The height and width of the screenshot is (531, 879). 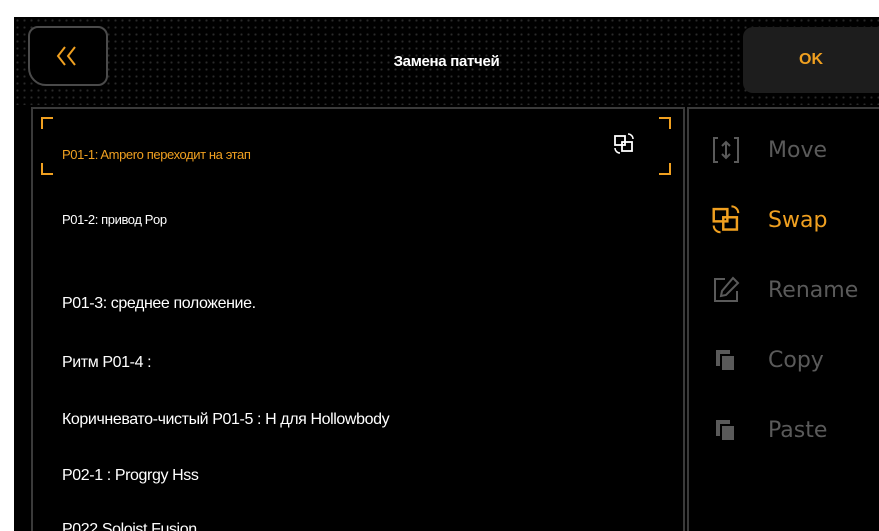 I want to click on selection-corner-bl, so click(x=47, y=169).